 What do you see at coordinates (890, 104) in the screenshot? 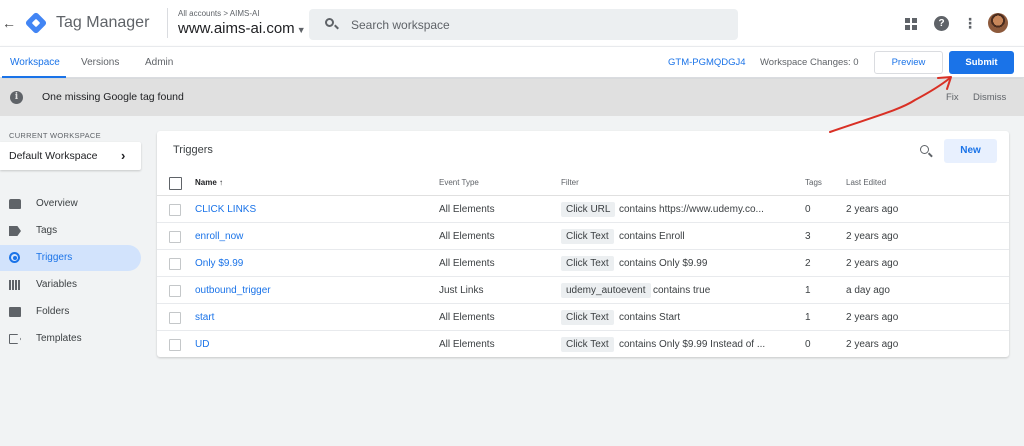
I see `annotation-arrow` at bounding box center [890, 104].